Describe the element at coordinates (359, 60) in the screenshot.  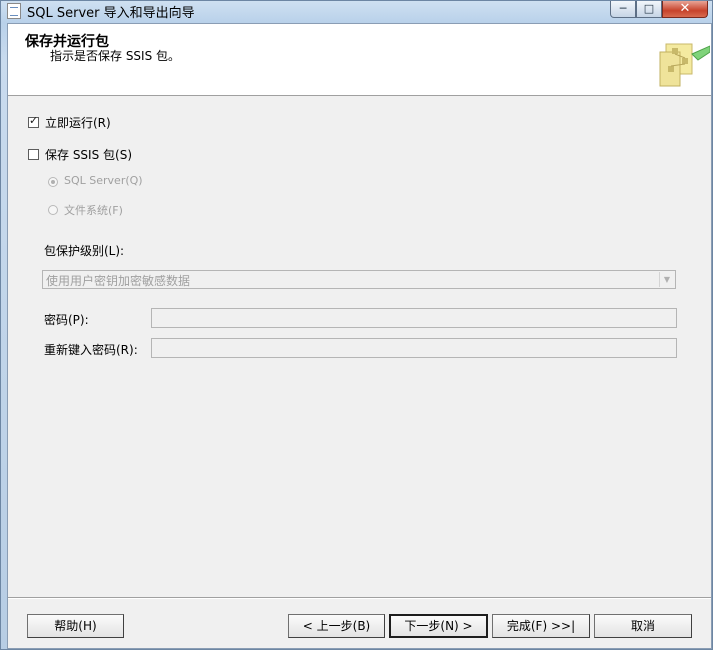
I see `wizard-header: 保存并运行包 指示是否保存 SSIS 包。` at that location.